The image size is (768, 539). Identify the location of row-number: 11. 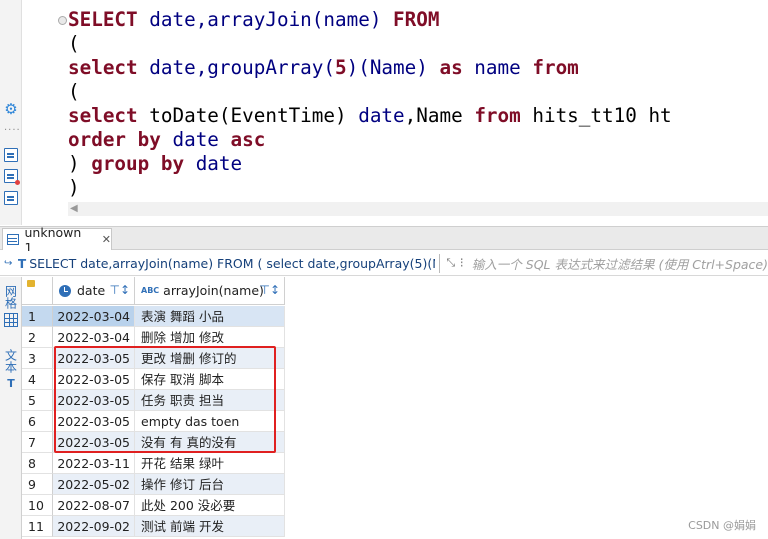
(37, 526).